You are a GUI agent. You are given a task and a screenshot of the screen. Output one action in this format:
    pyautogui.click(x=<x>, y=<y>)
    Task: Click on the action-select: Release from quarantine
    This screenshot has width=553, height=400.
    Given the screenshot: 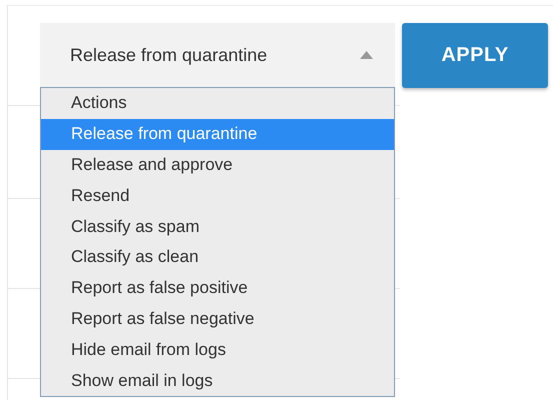 What is the action you would take?
    pyautogui.click(x=217, y=55)
    